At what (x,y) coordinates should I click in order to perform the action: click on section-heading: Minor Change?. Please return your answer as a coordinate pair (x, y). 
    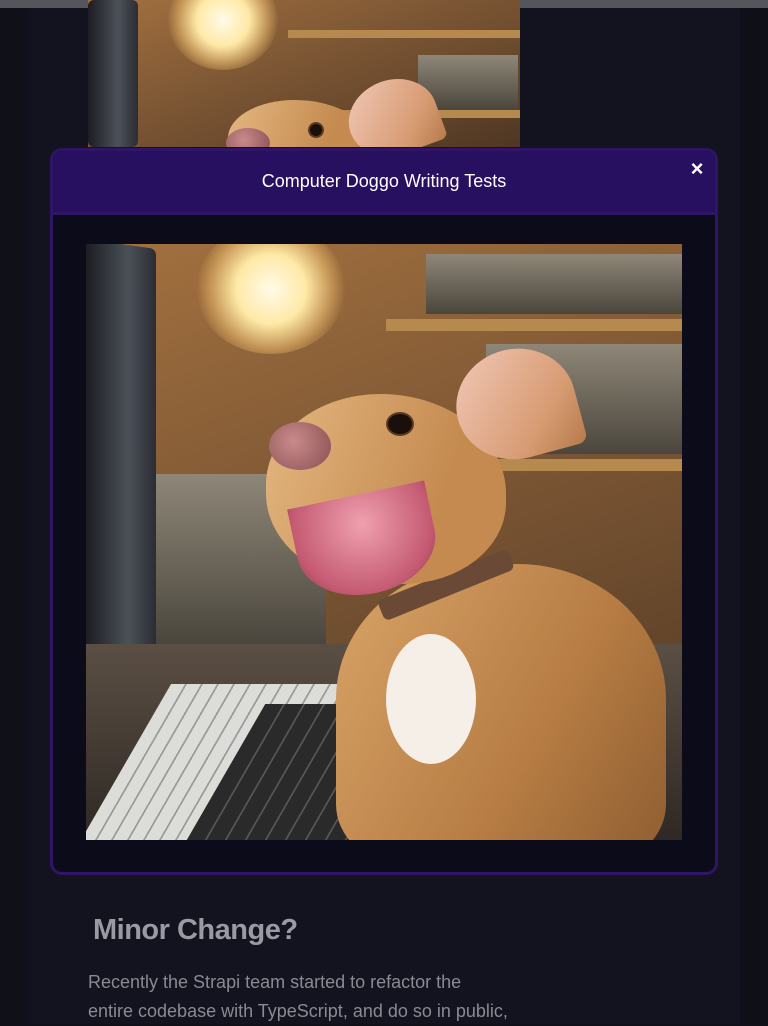
    Looking at the image, I should click on (195, 930).